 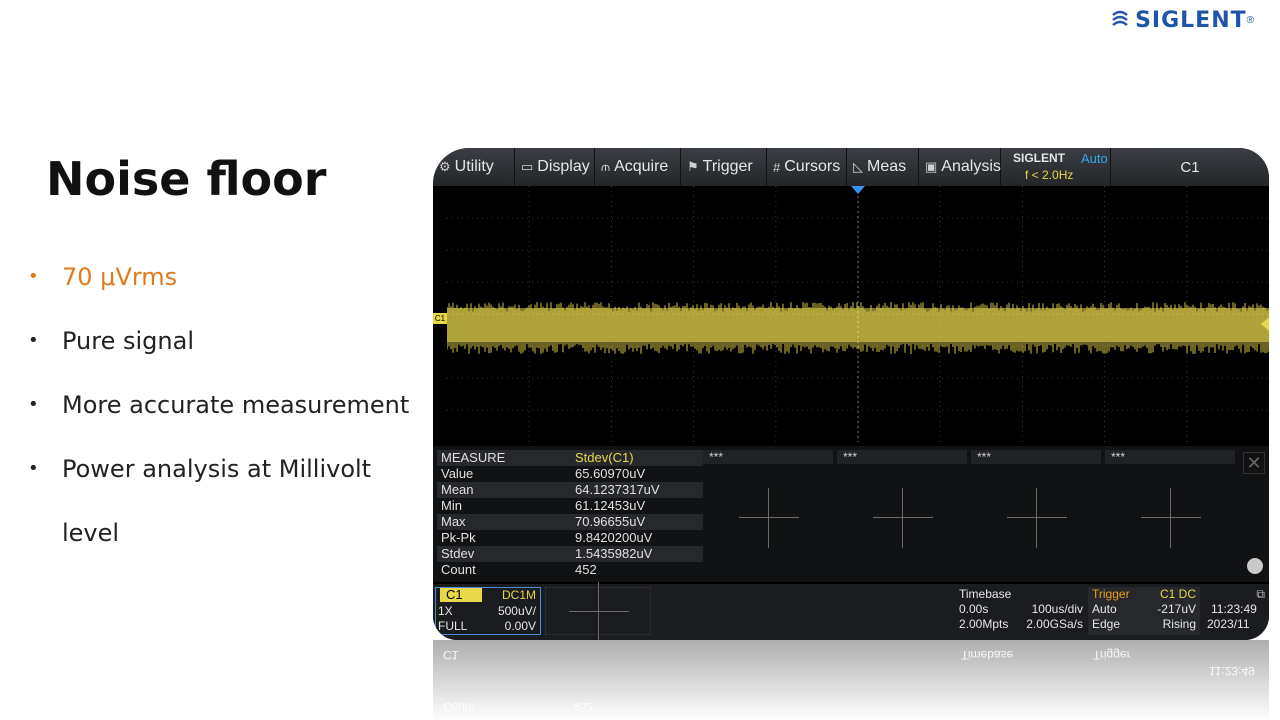 I want to click on brand-registered-mark: ®, so click(x=1250, y=20).